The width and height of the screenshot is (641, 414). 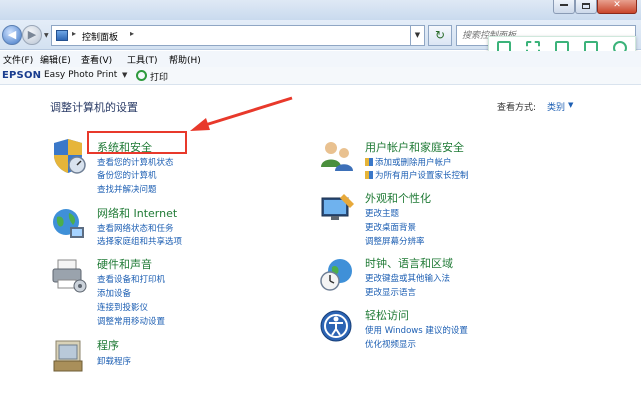 What do you see at coordinates (55, 59) in the screenshot?
I see `menu-edit: 编辑(E)` at bounding box center [55, 59].